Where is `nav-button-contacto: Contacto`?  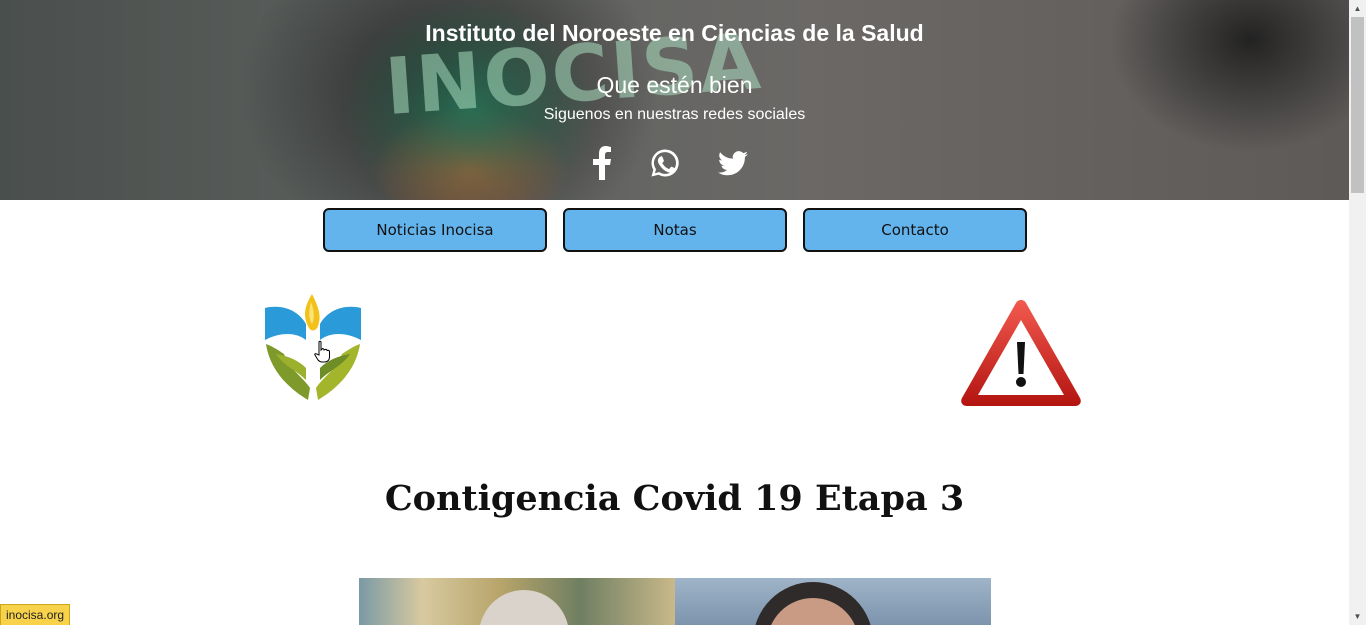 nav-button-contacto: Contacto is located at coordinates (915, 230).